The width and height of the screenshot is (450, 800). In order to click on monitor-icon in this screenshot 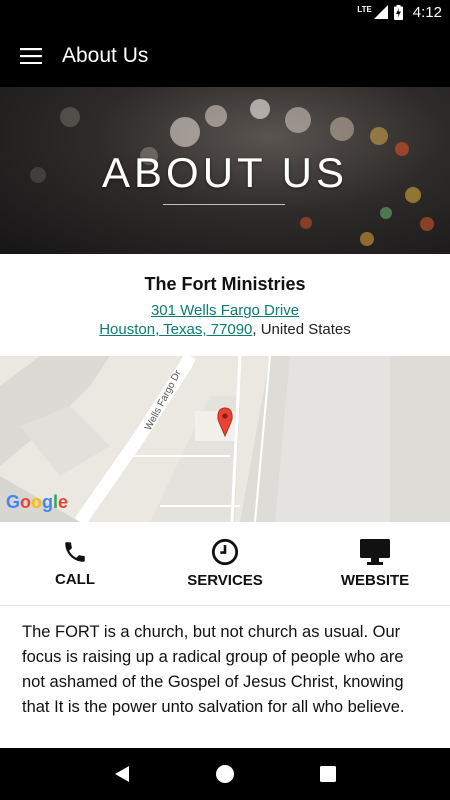, I will do `click(375, 552)`.